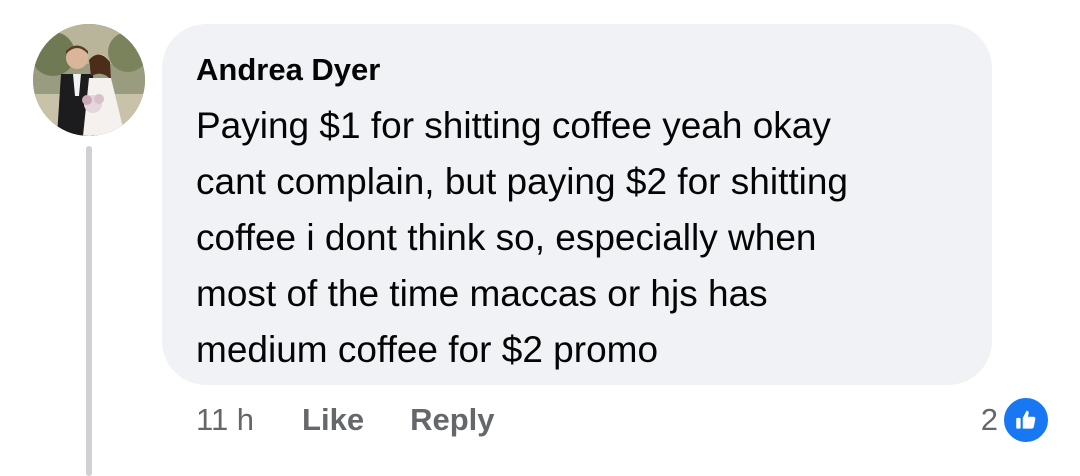  What do you see at coordinates (482, 293) in the screenshot?
I see `comment-line: most of the time maccas or hjs has` at bounding box center [482, 293].